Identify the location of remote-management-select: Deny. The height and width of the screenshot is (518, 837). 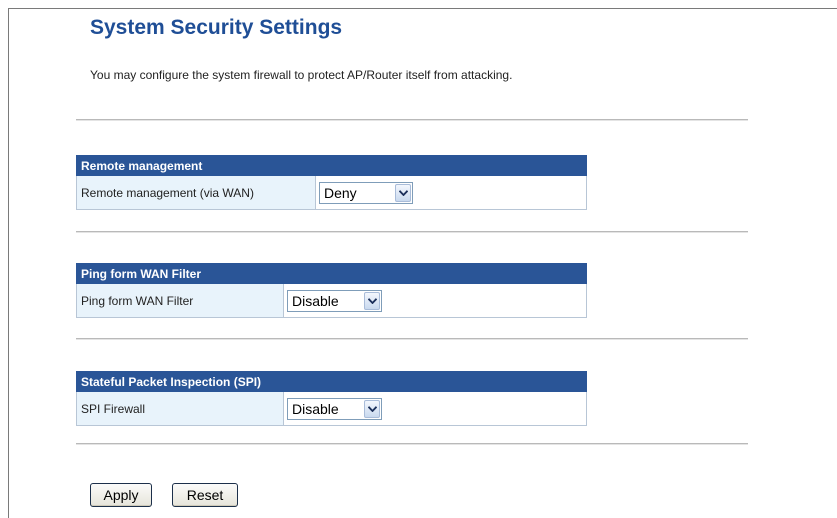
(366, 192).